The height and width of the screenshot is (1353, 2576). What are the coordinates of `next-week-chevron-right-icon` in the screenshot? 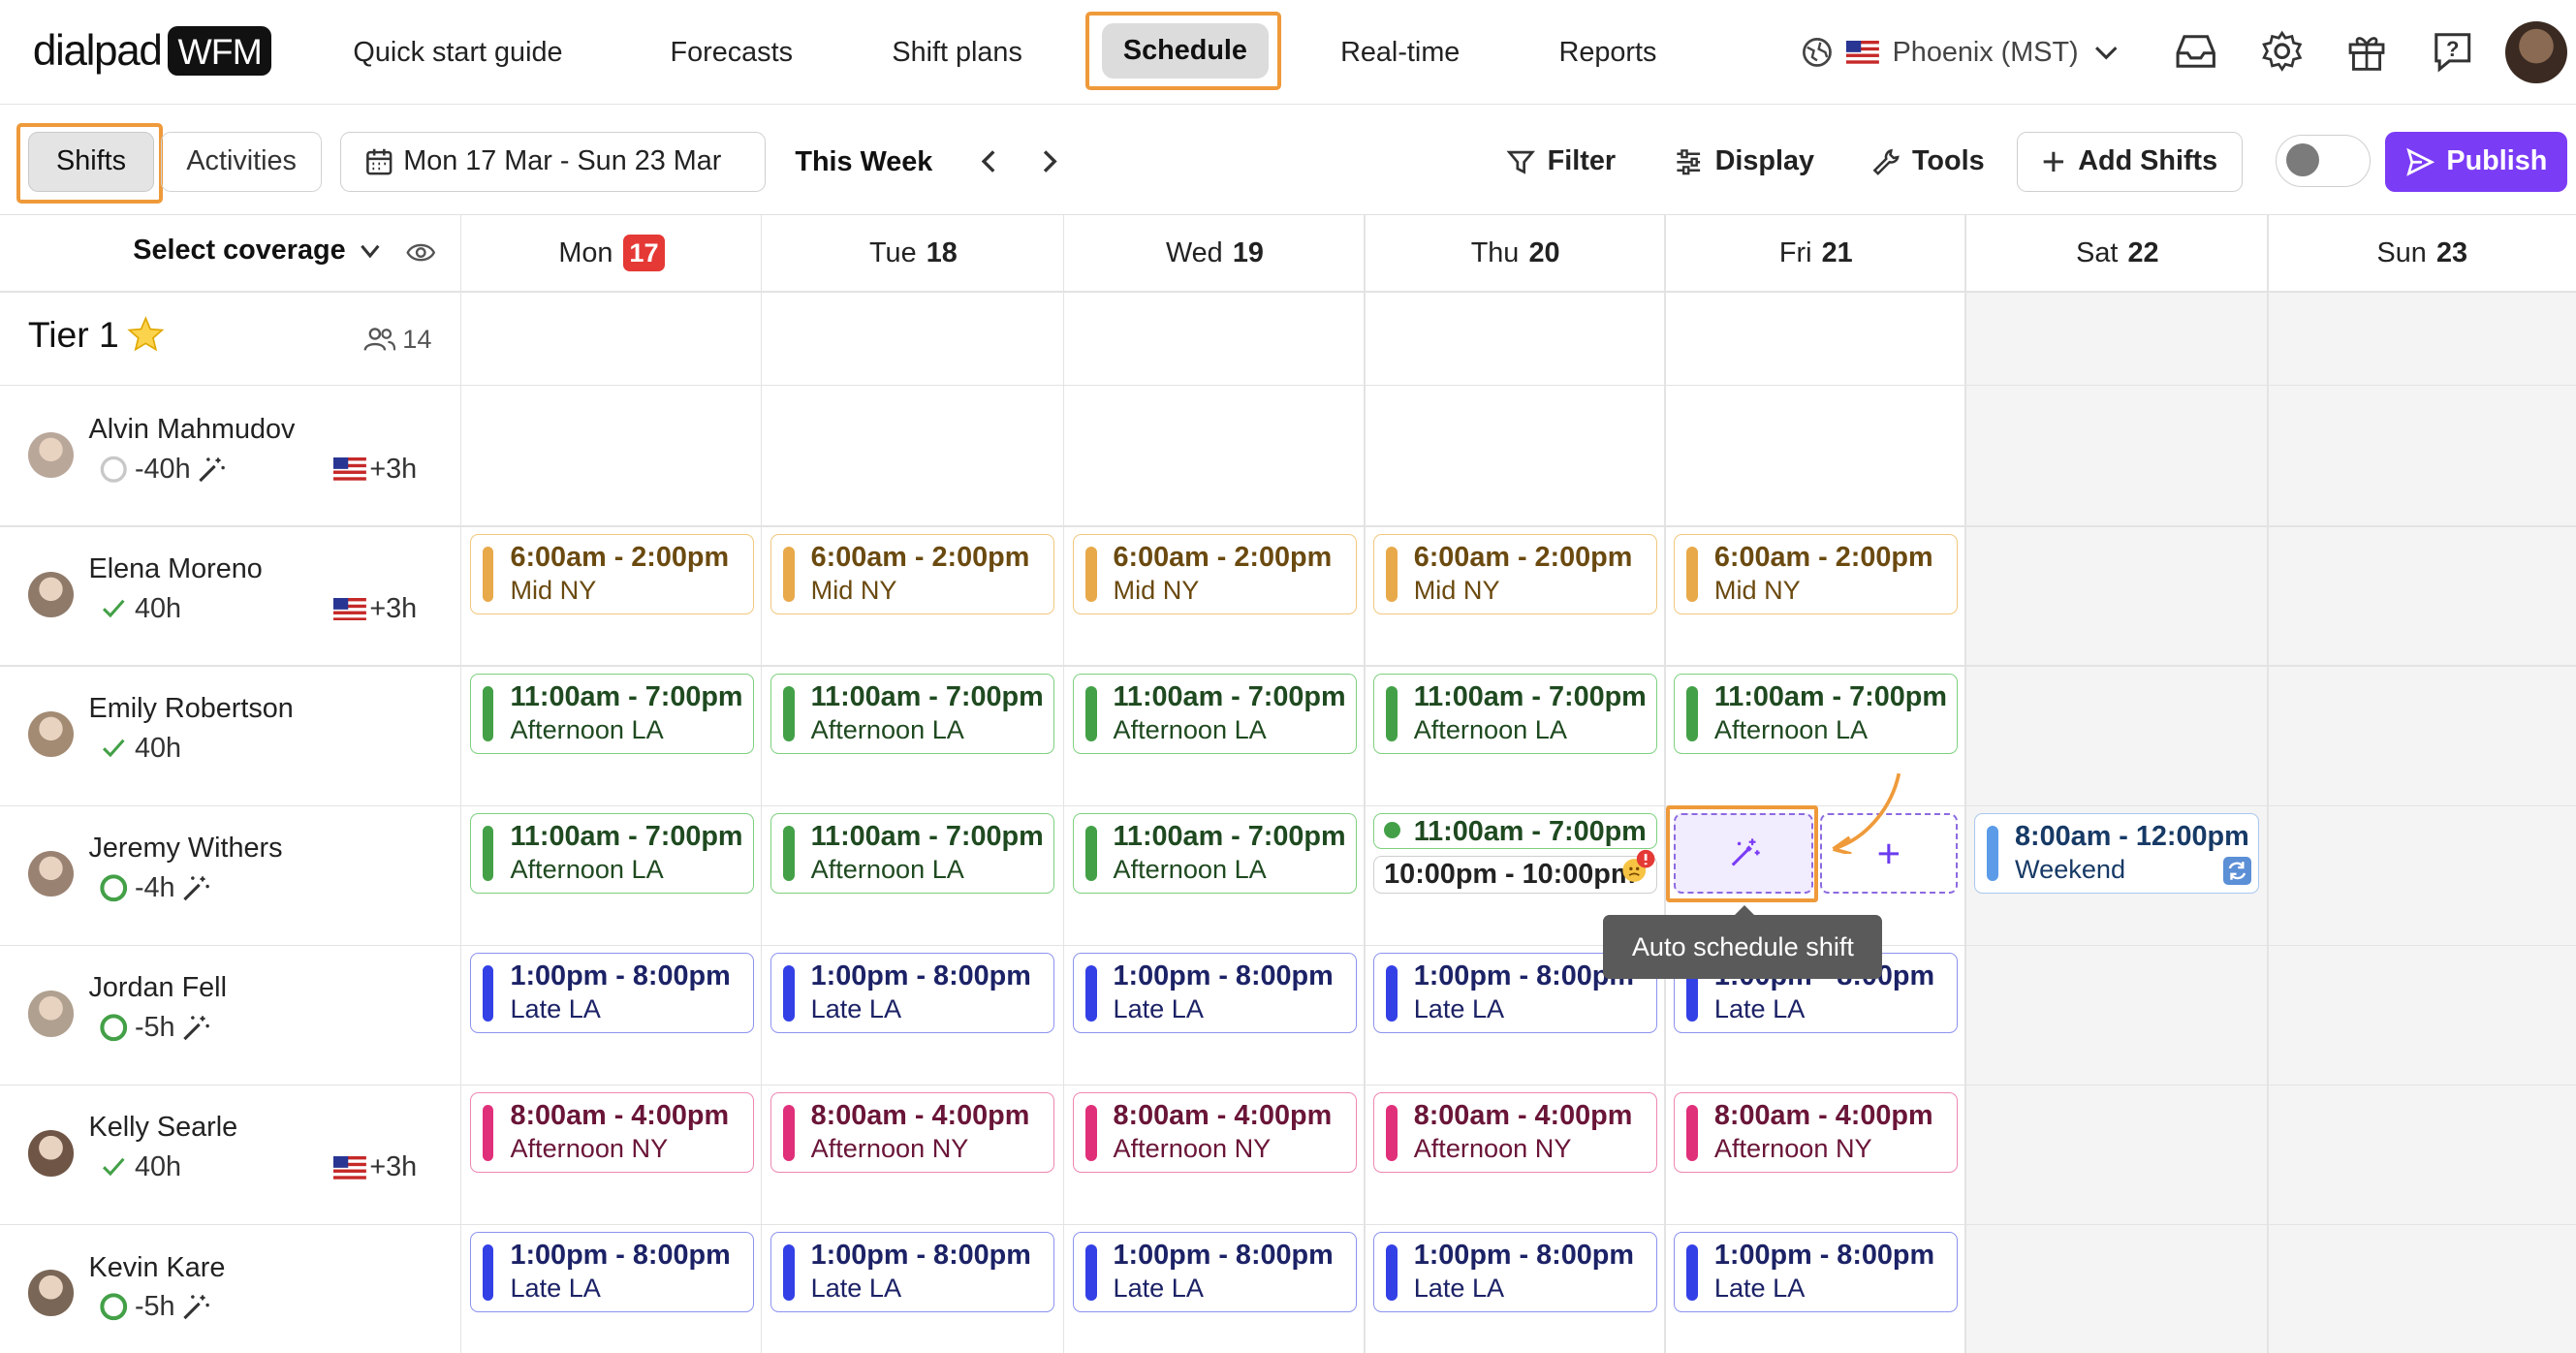 It's located at (1049, 160).